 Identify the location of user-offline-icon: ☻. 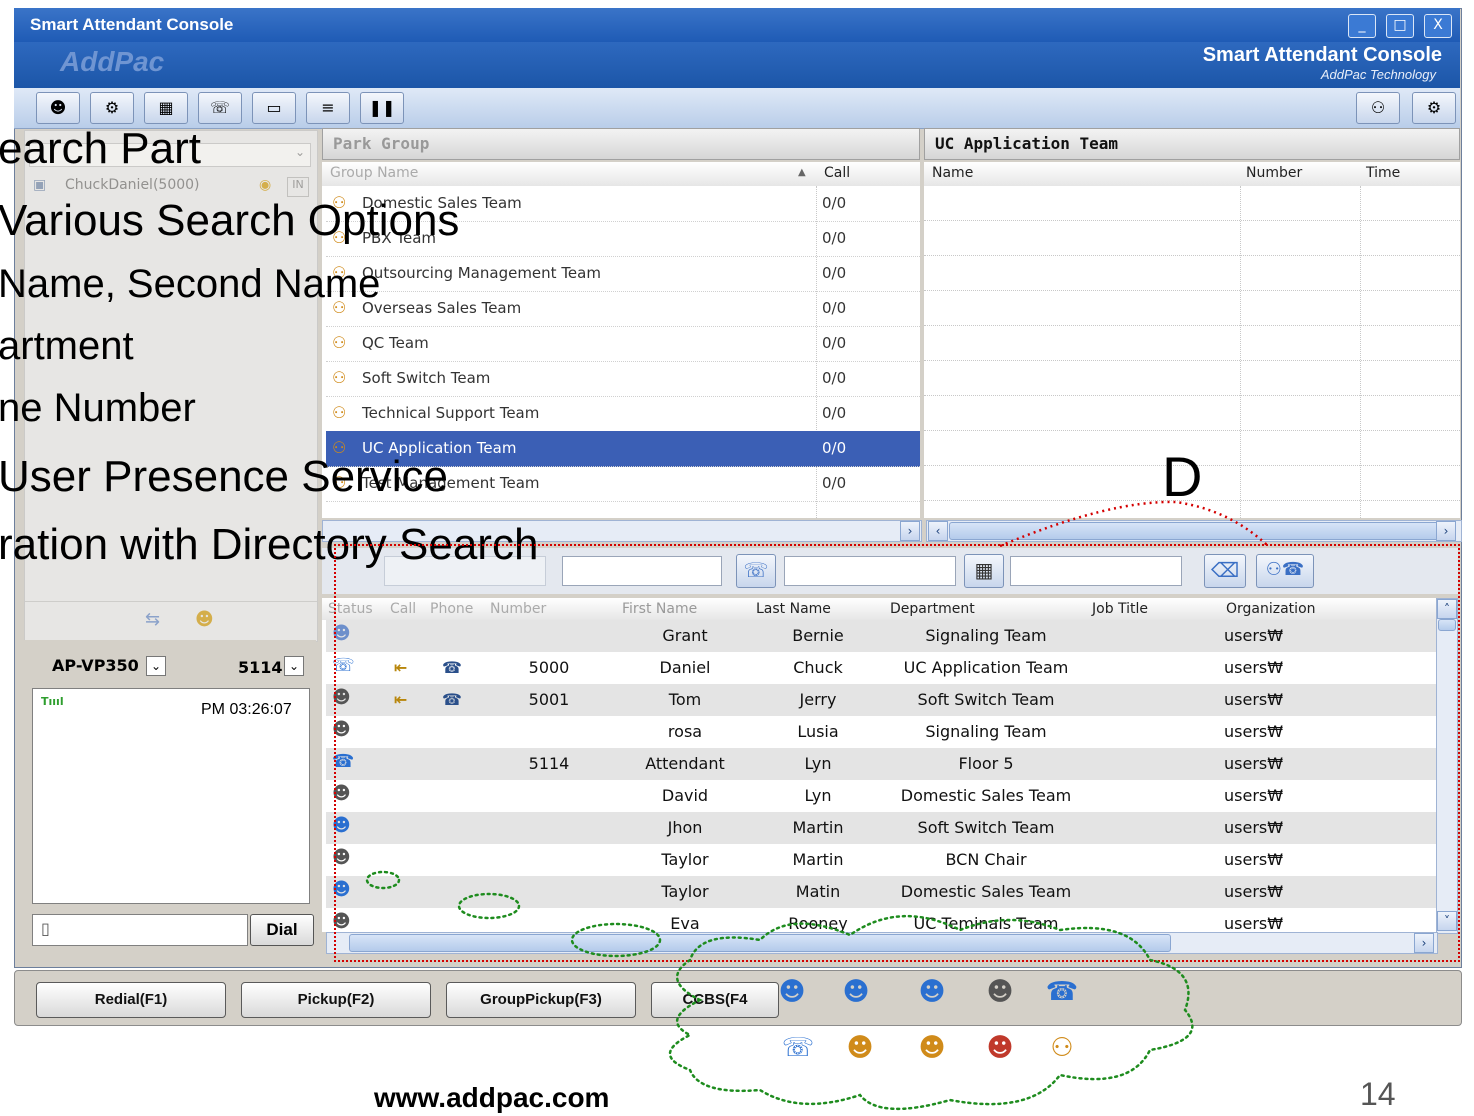
(1000, 992).